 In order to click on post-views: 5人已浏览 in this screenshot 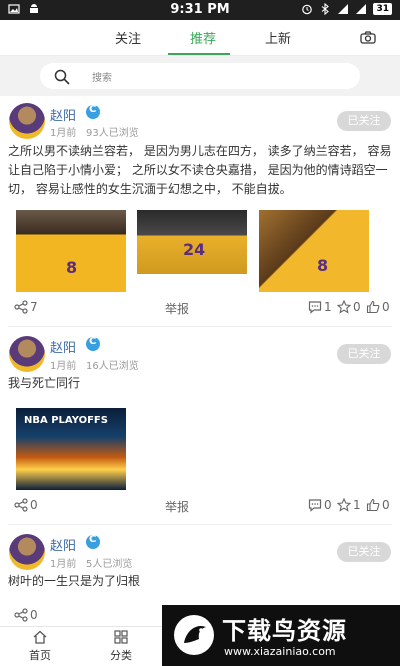, I will do `click(109, 564)`.